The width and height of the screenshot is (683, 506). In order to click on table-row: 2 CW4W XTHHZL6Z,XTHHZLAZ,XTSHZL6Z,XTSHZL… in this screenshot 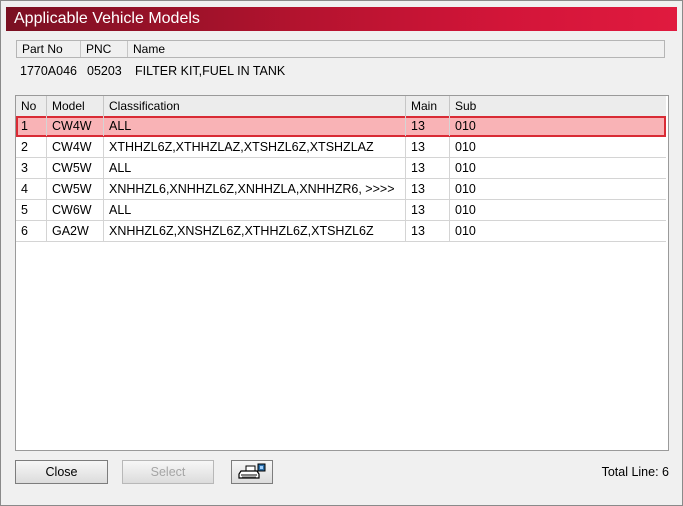, I will do `click(341, 147)`.